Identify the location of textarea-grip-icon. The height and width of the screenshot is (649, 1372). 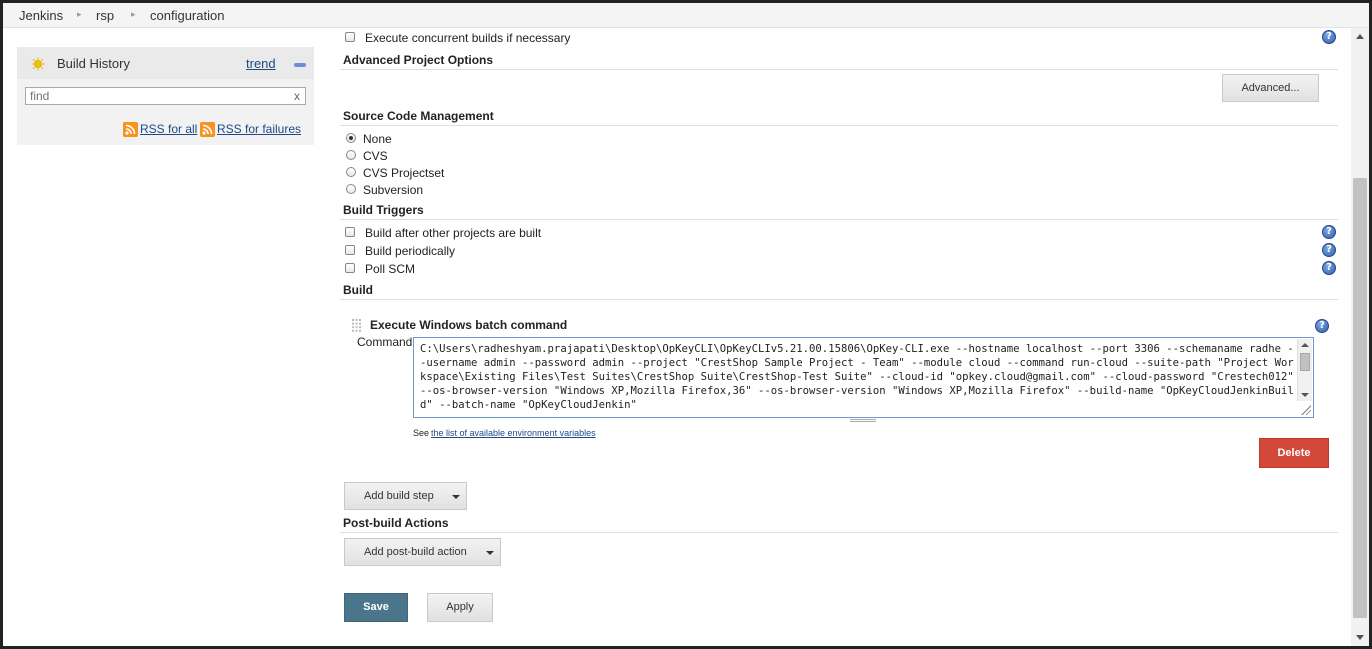
(863, 420).